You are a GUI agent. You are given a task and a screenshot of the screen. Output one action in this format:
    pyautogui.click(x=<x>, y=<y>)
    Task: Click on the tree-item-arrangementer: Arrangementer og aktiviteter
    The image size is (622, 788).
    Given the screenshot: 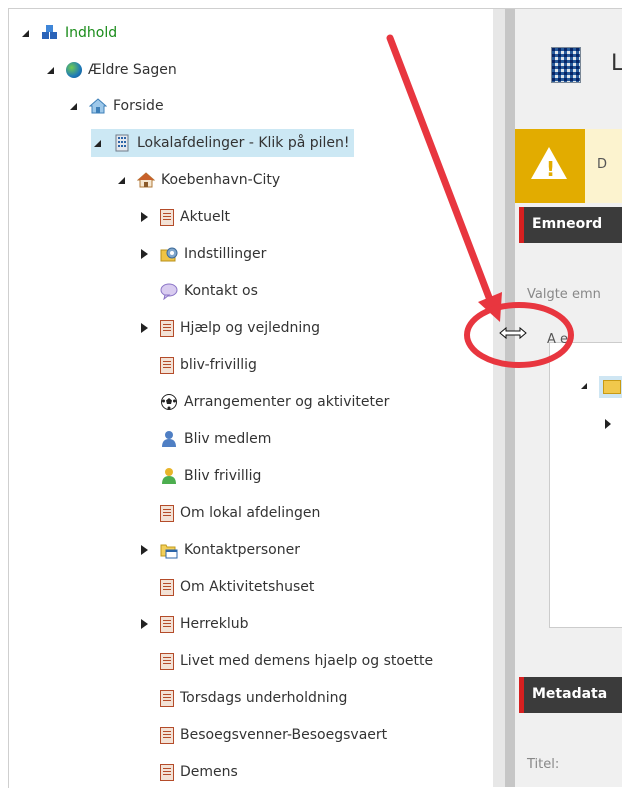 What is the action you would take?
    pyautogui.click(x=274, y=402)
    